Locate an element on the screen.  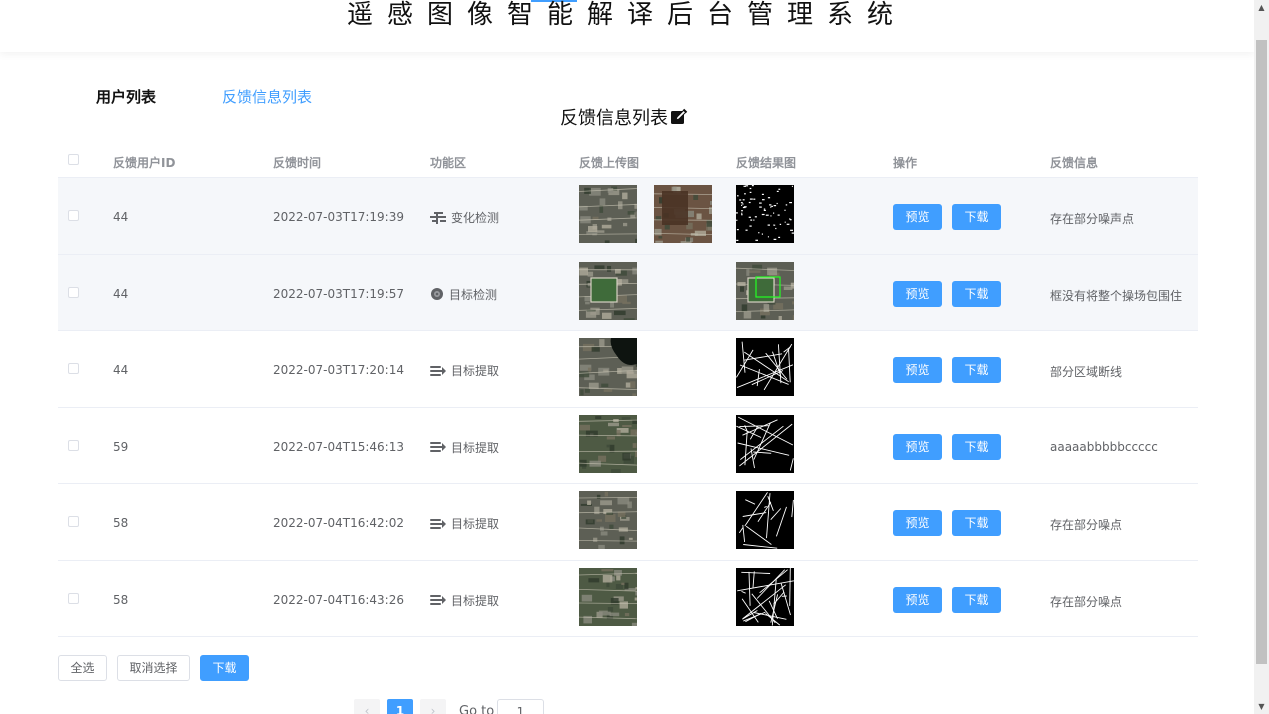
col-function: 功能区 is located at coordinates (448, 163).